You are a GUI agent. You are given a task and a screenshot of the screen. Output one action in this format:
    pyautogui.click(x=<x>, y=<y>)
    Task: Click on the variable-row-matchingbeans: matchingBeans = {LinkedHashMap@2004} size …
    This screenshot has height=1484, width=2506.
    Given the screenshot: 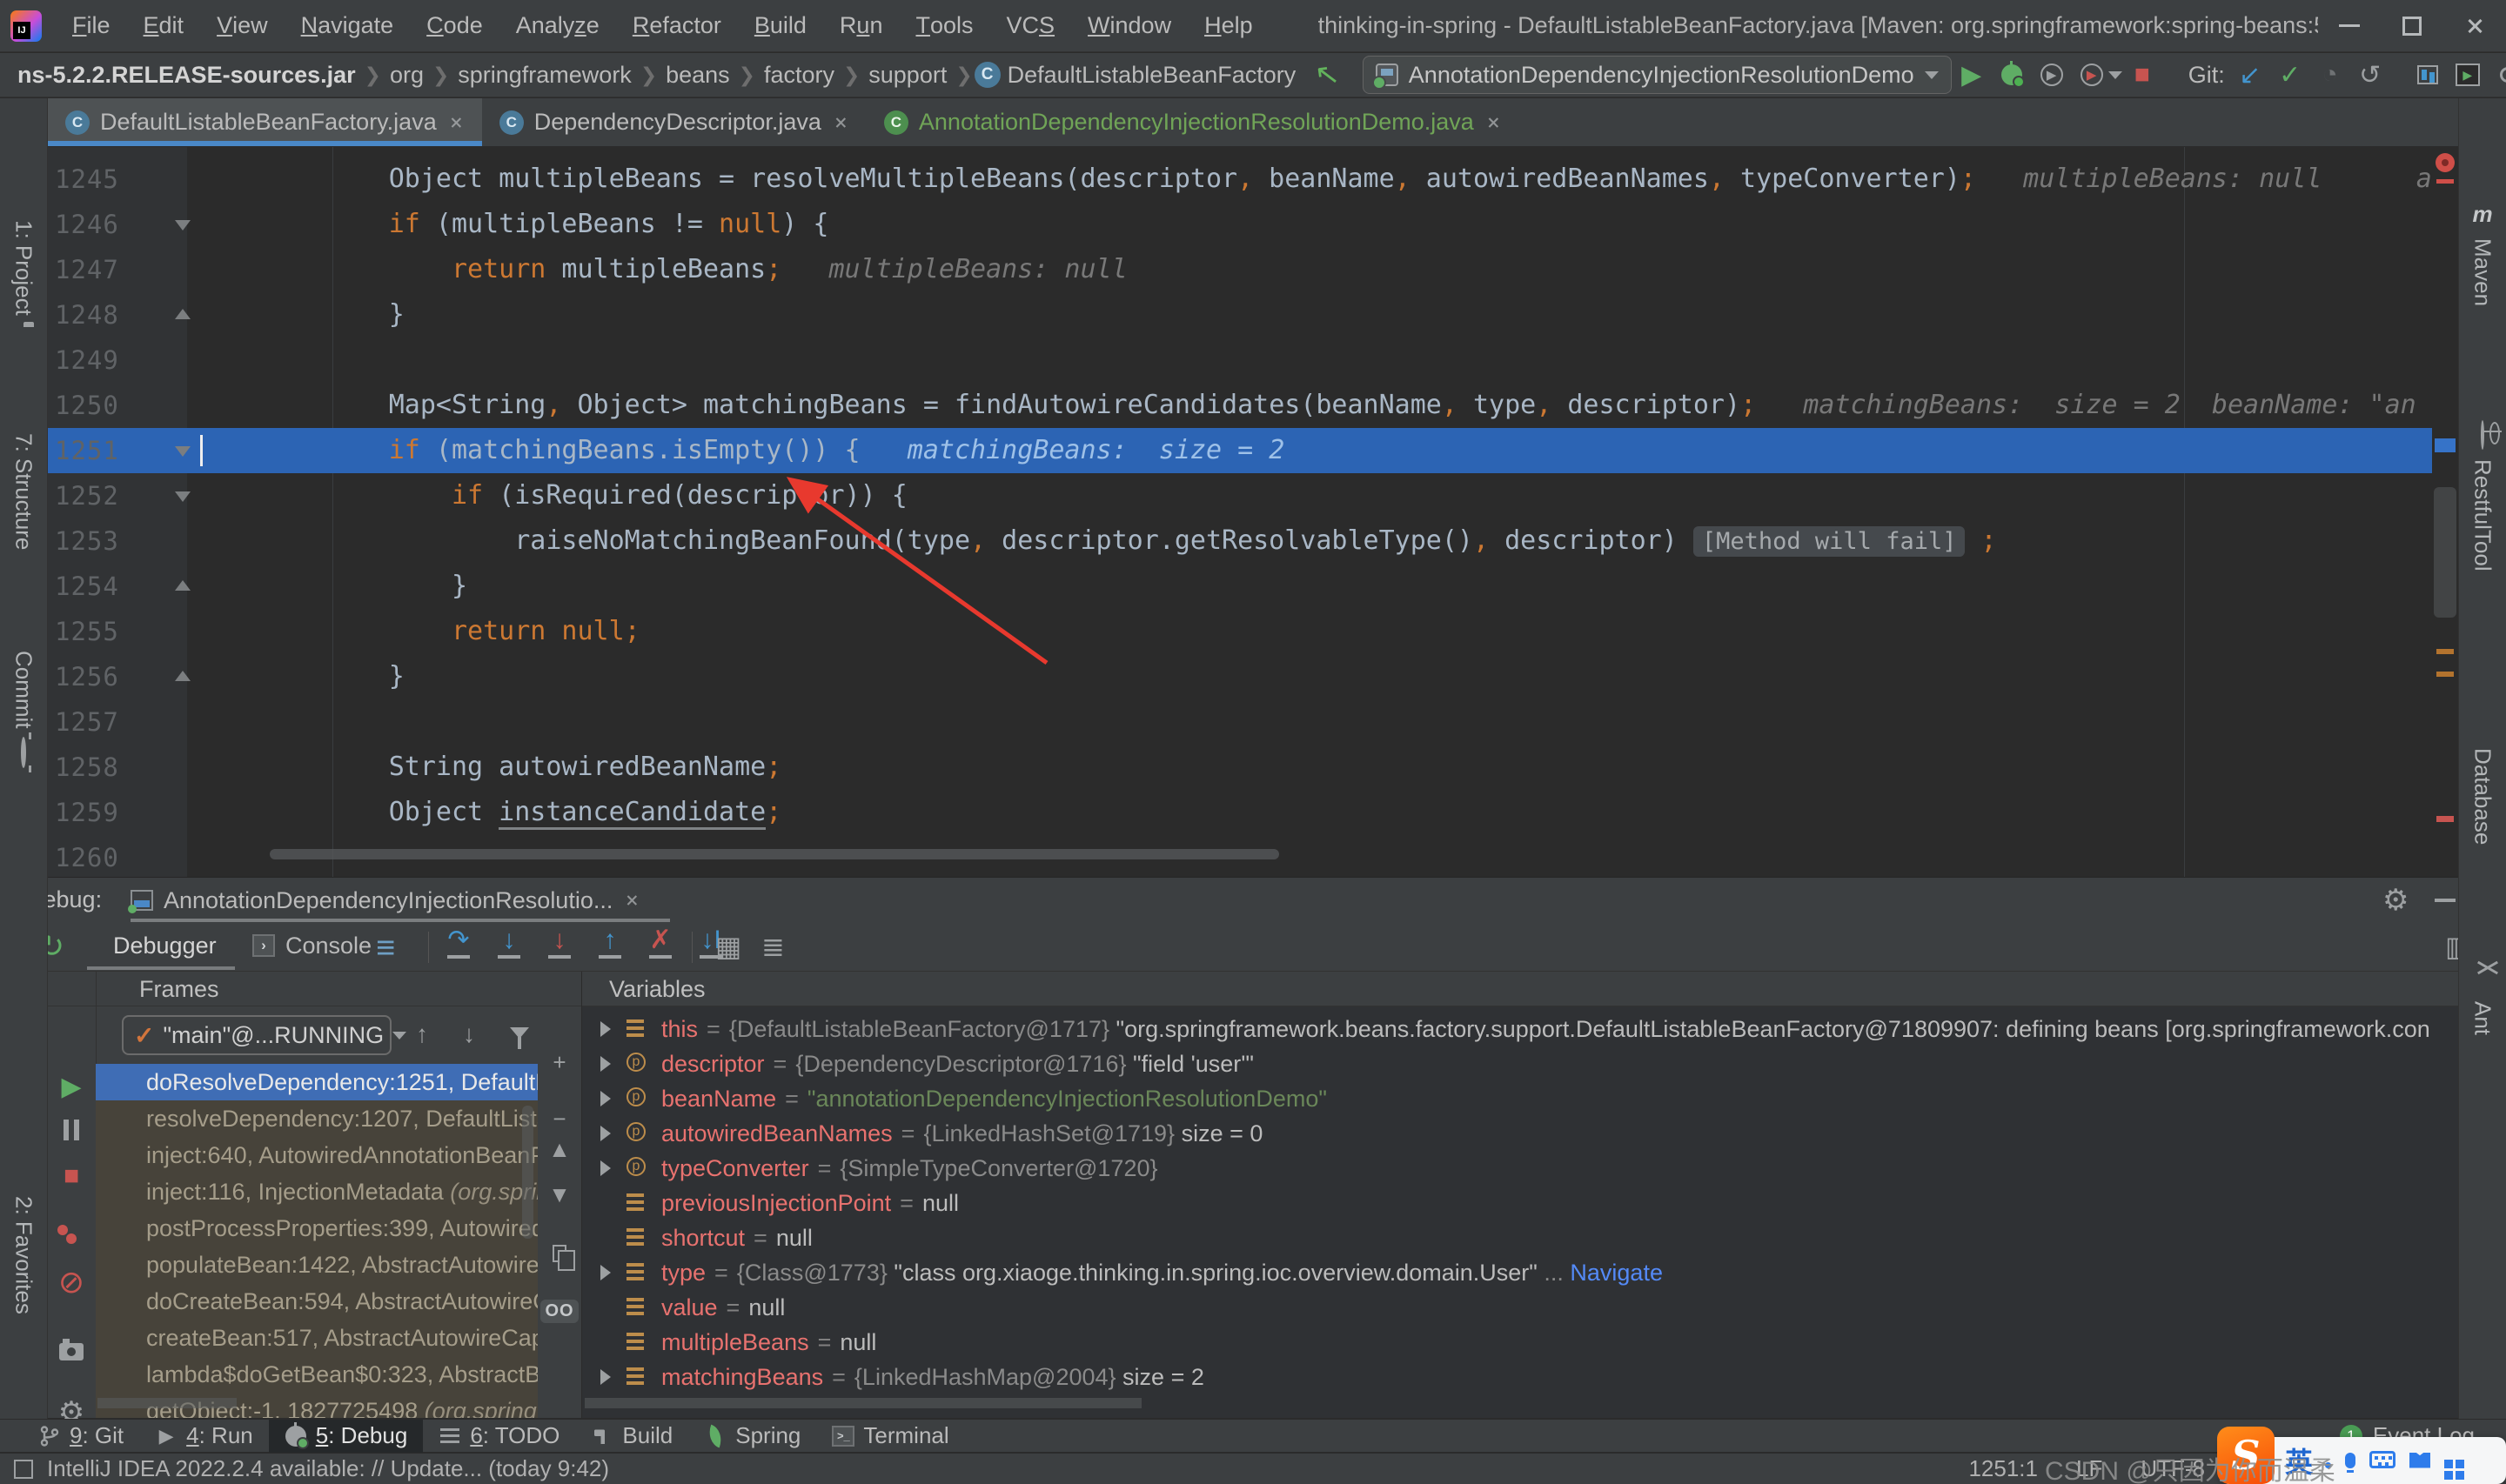 What is the action you would take?
    pyautogui.click(x=1507, y=1377)
    